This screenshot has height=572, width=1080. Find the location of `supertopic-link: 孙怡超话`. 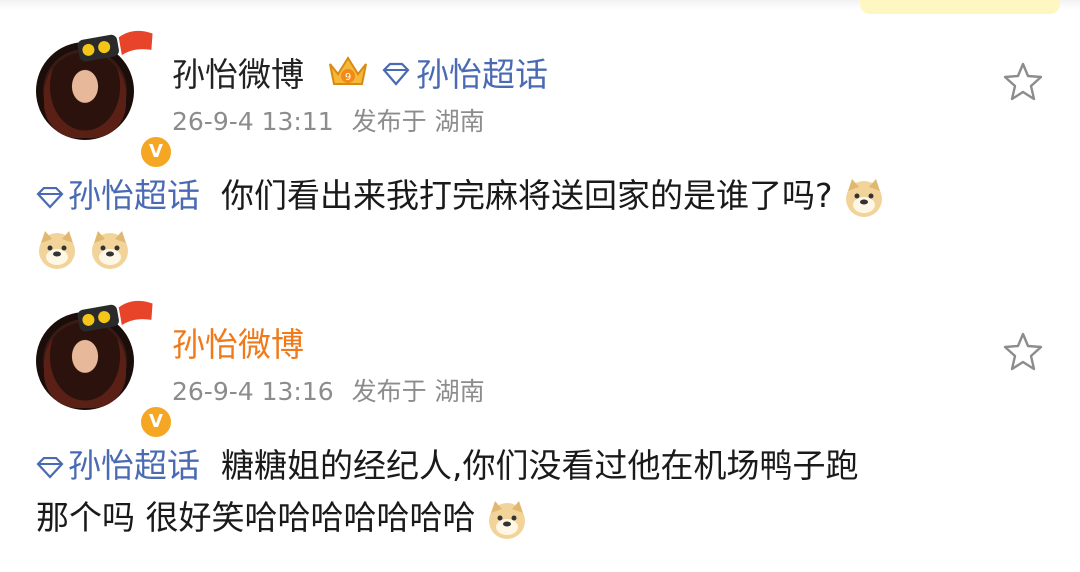

supertopic-link: 孙怡超话 is located at coordinates (482, 72).